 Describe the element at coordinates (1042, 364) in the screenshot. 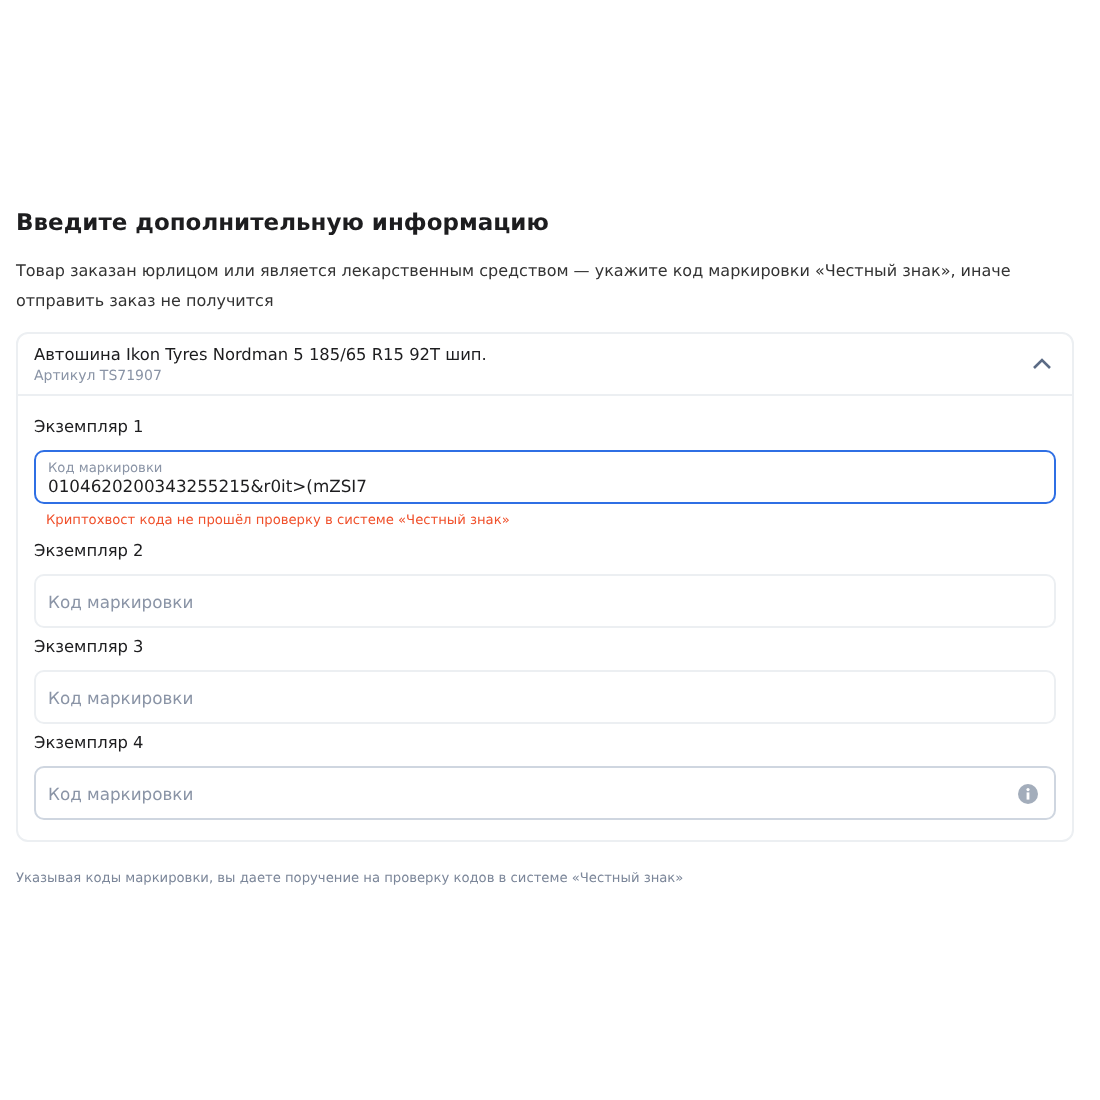

I see `chevron-icon` at that location.